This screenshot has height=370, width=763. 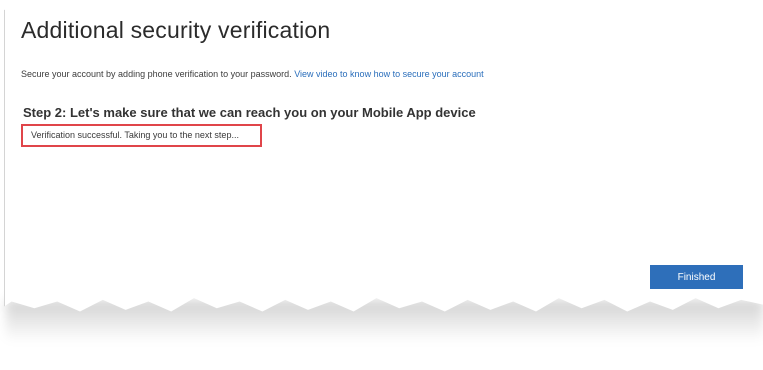 I want to click on page-title: Additional security verification, so click(x=176, y=30).